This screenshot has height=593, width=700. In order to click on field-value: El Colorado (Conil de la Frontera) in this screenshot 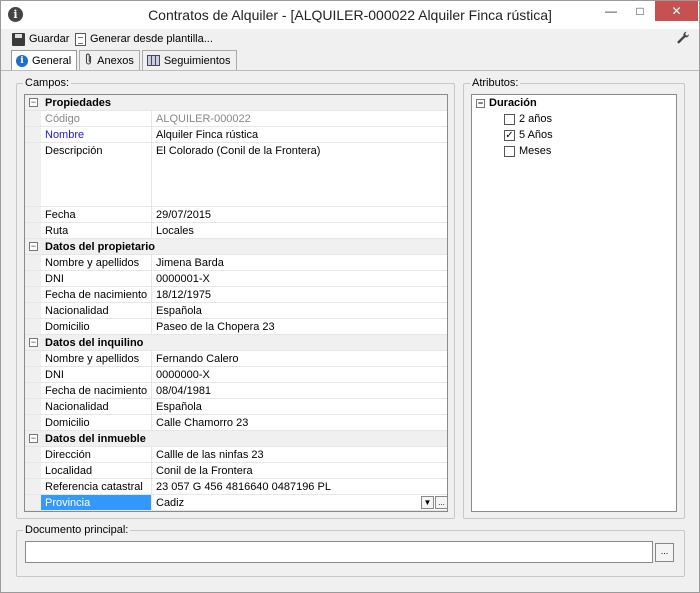, I will do `click(299, 174)`.